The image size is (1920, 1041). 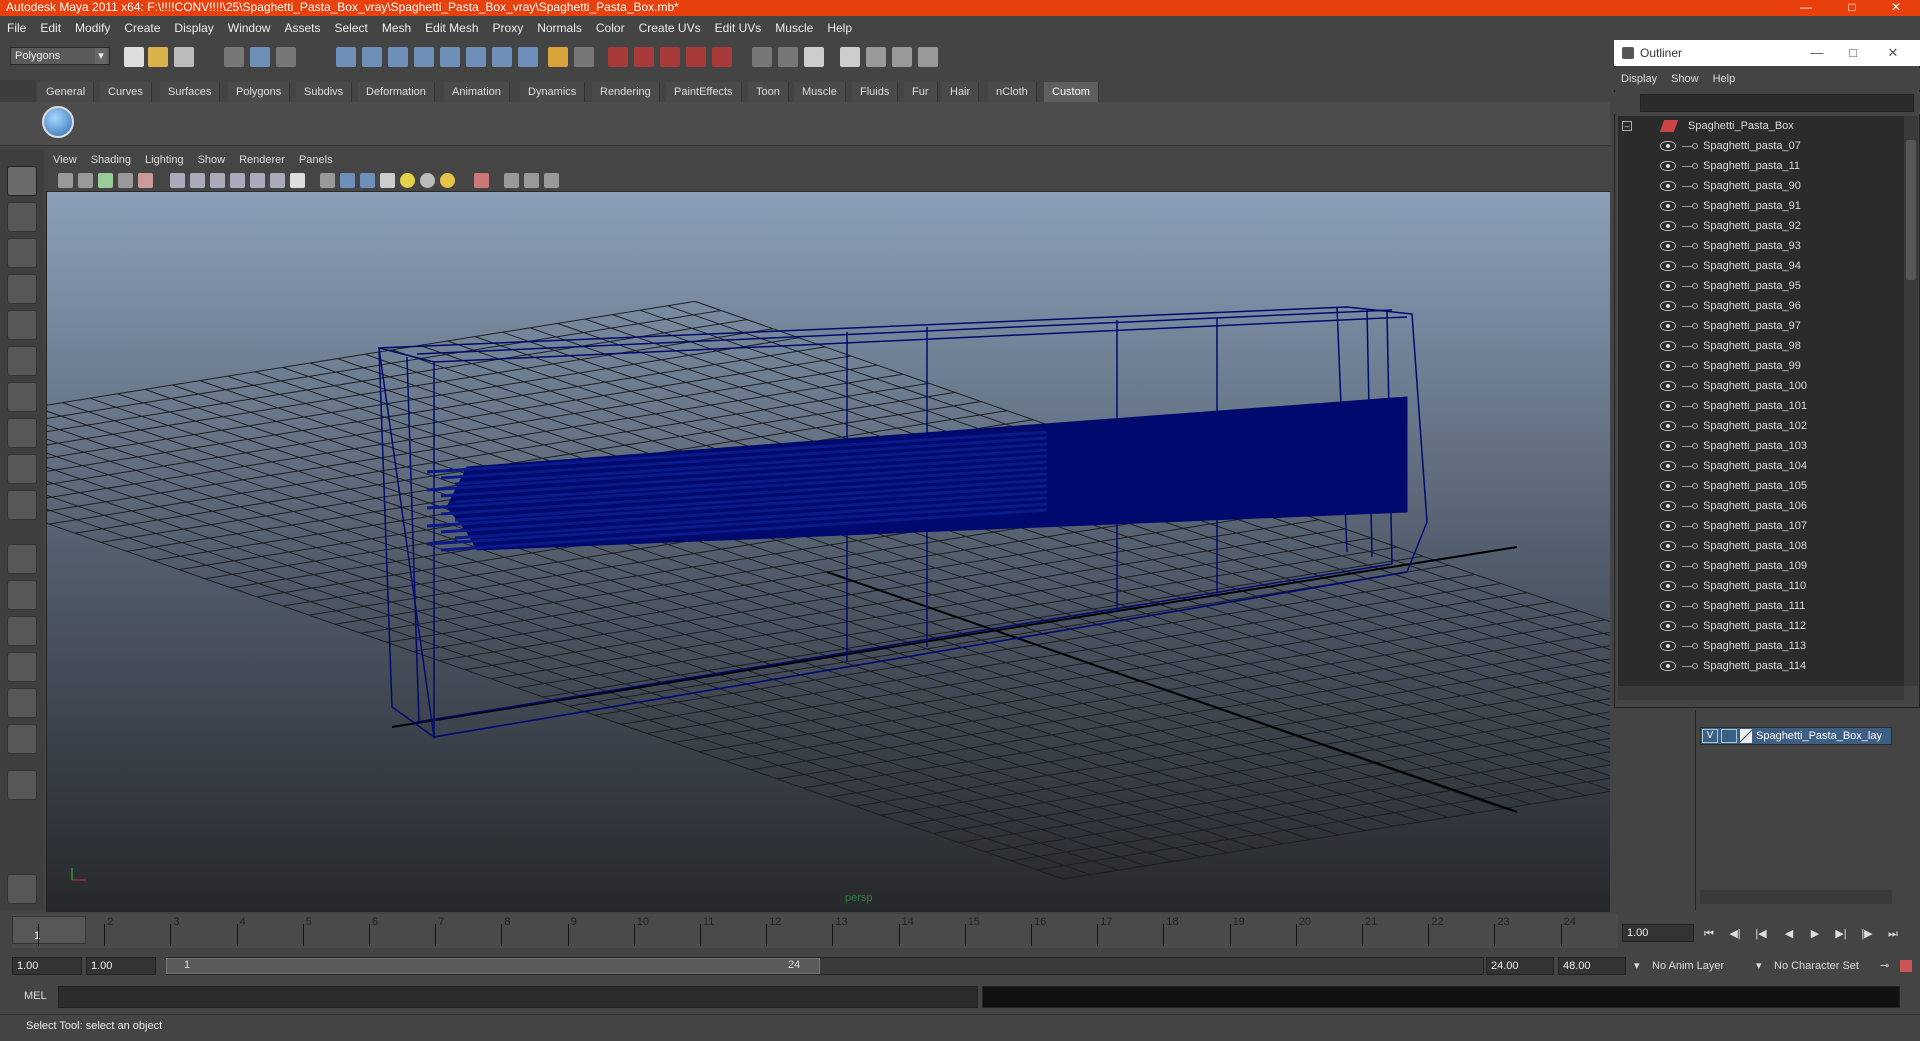 What do you see at coordinates (1761, 286) in the screenshot?
I see `outliner-item: Spaghetti_pasta_95` at bounding box center [1761, 286].